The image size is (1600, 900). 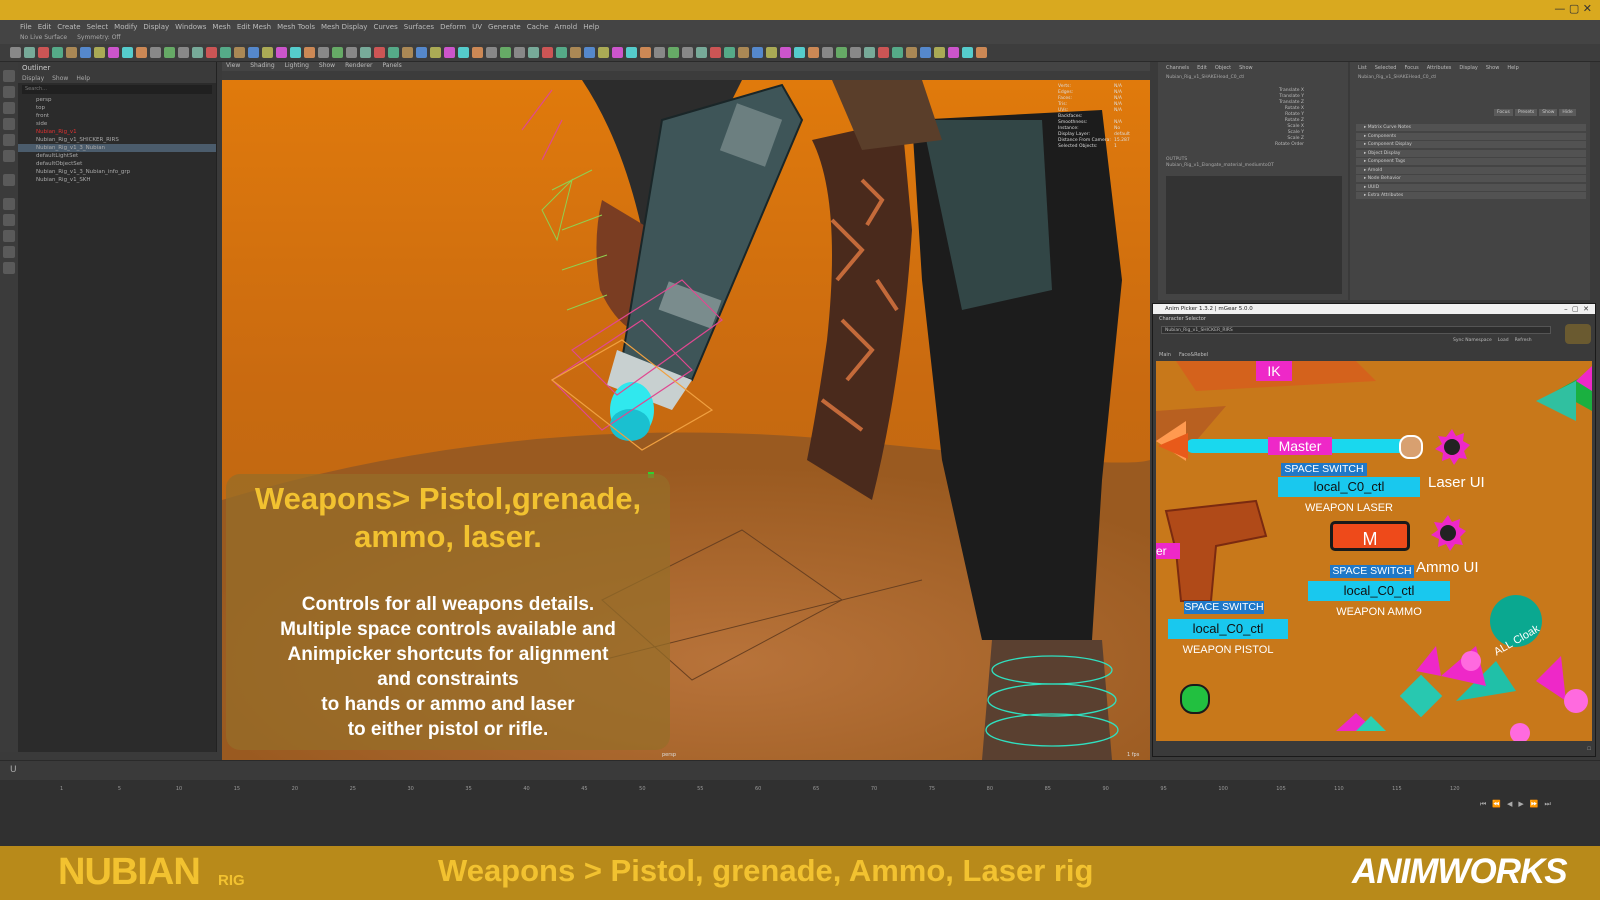 I want to click on live-surface-field: No Live Surface, so click(x=43, y=39).